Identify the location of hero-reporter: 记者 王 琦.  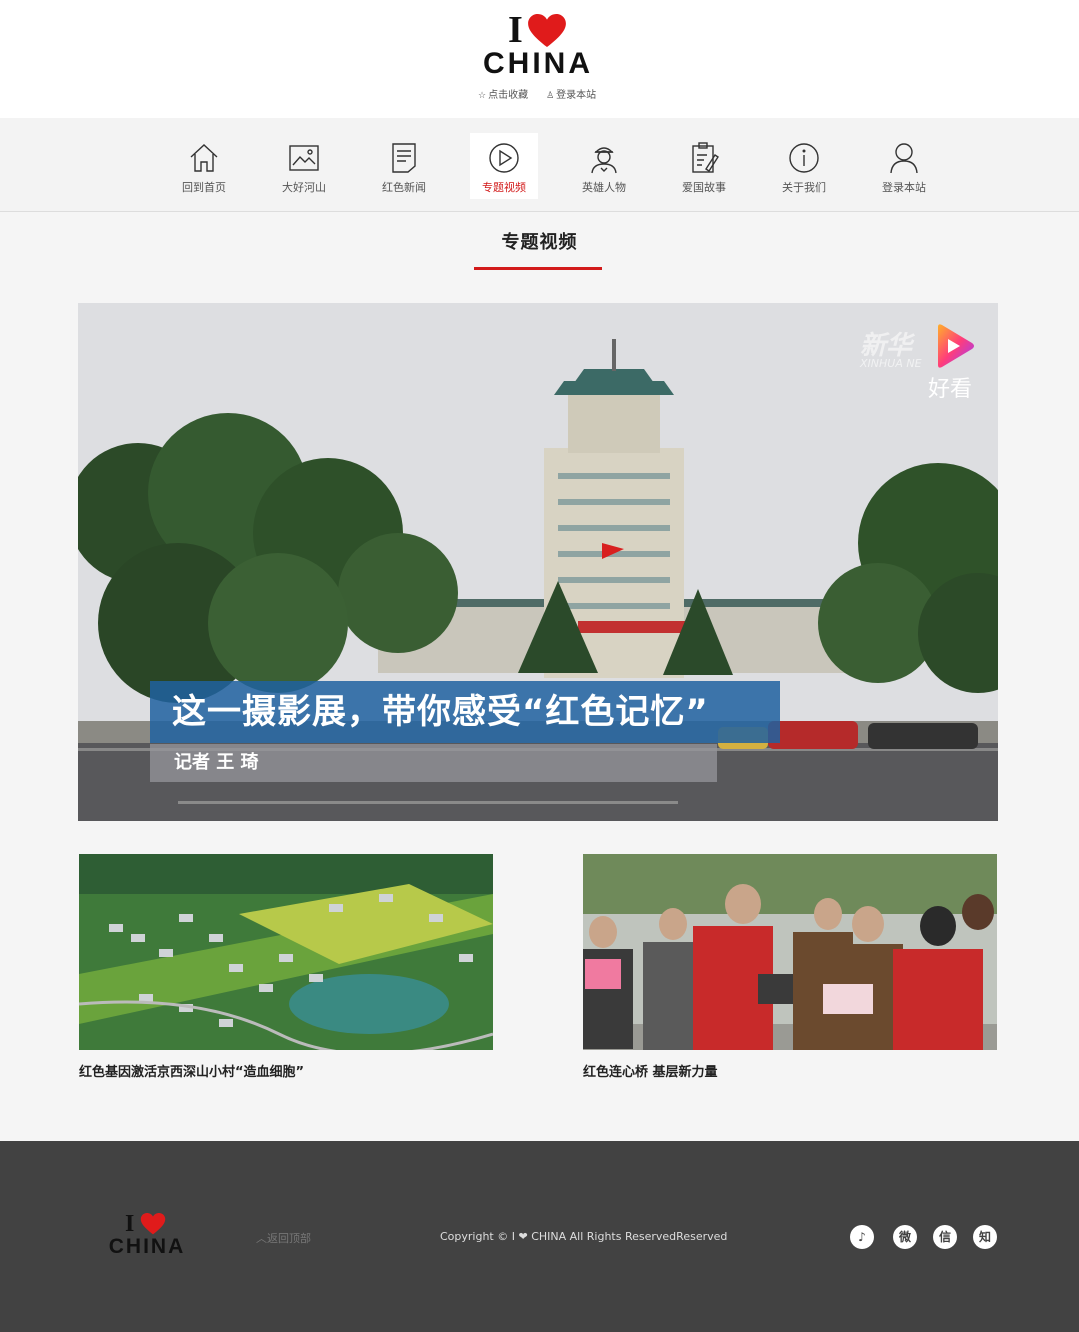
(433, 763).